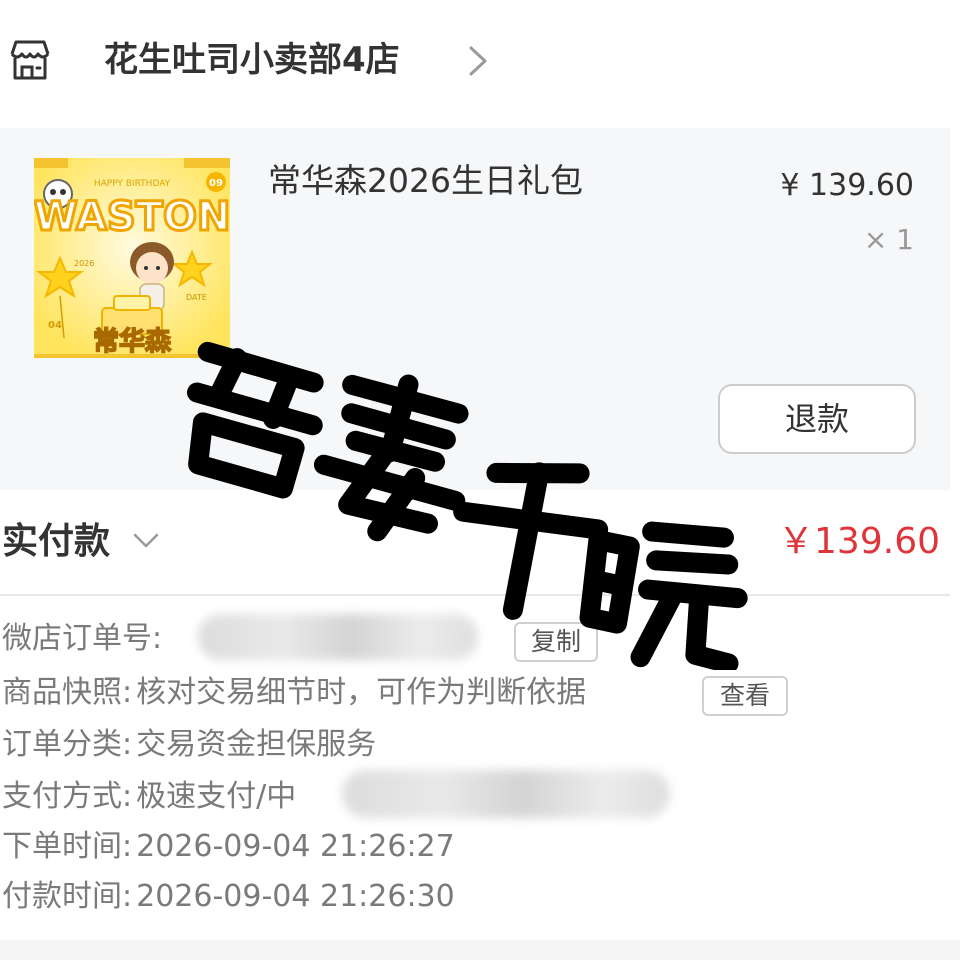  I want to click on payment-method-redacted, so click(506, 794).